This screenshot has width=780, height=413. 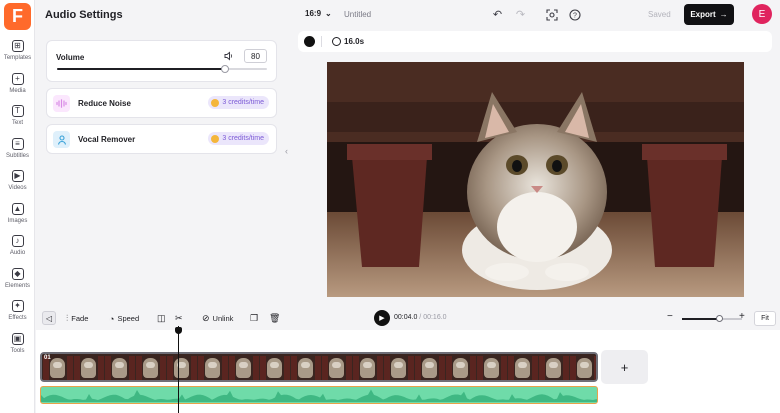 What do you see at coordinates (313, 13) in the screenshot?
I see `aspect-ratio-value: 16:9` at bounding box center [313, 13].